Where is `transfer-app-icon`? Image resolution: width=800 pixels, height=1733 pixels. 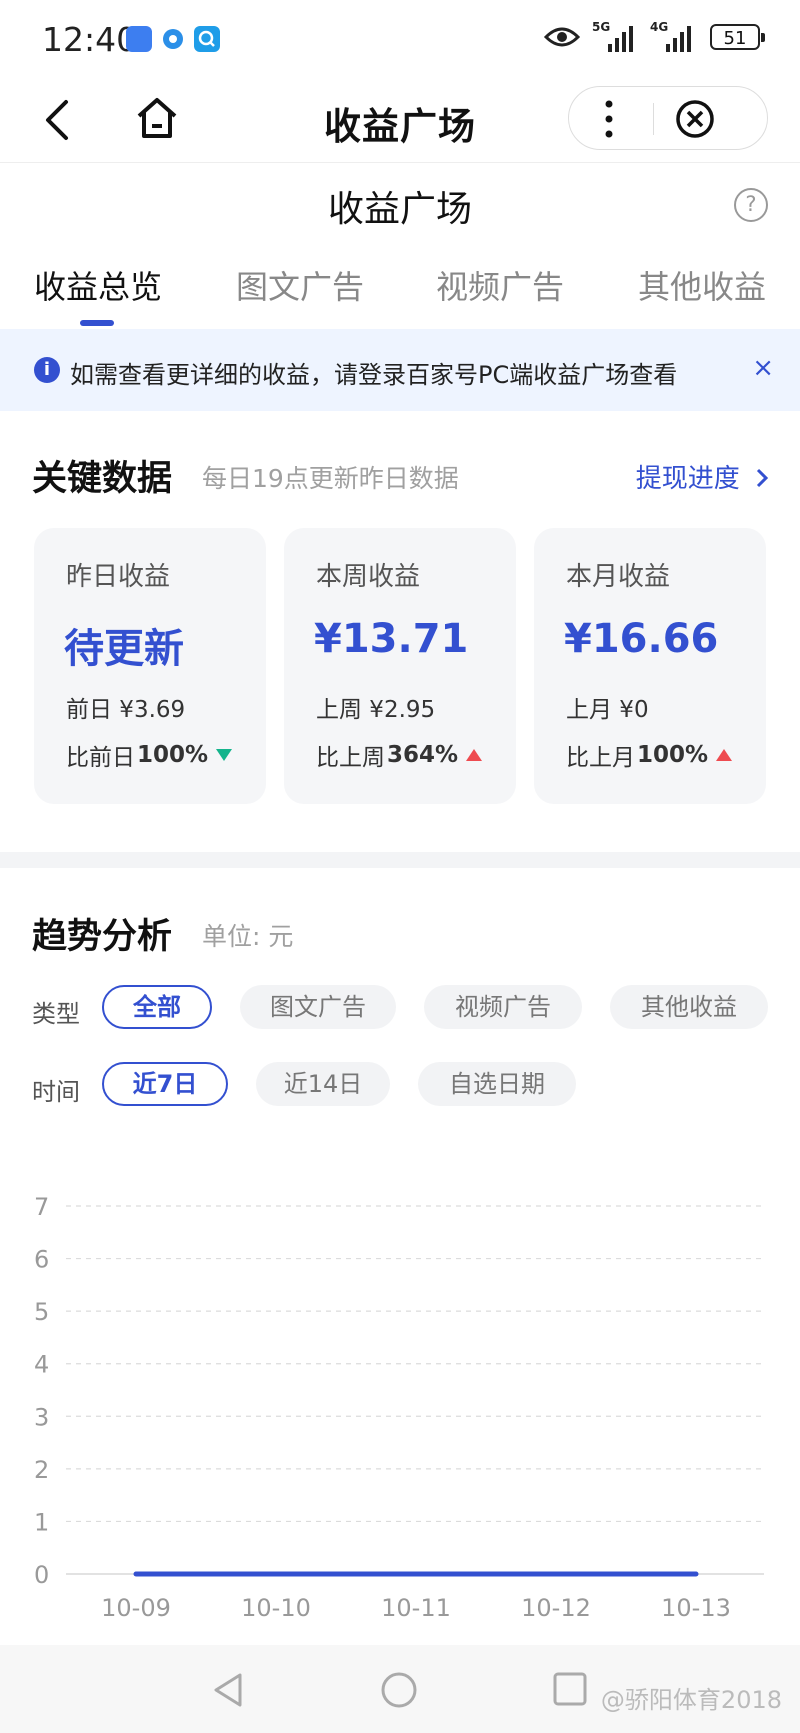 transfer-app-icon is located at coordinates (139, 39).